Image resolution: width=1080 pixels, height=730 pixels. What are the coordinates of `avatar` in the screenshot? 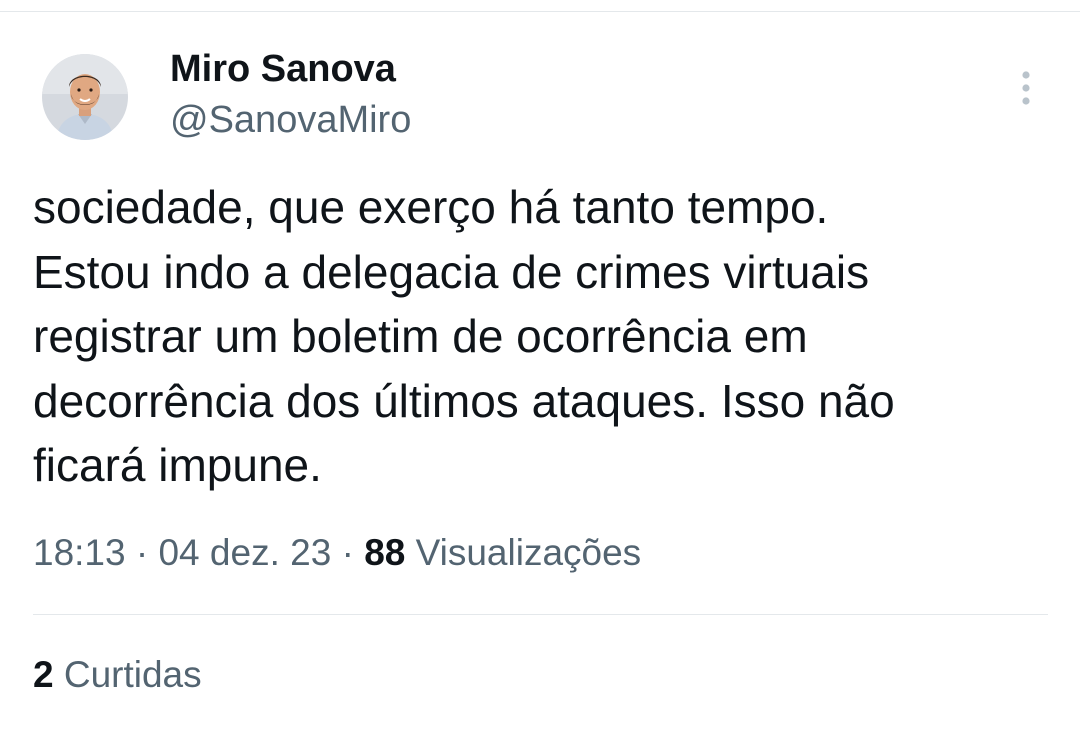 It's located at (85, 97).